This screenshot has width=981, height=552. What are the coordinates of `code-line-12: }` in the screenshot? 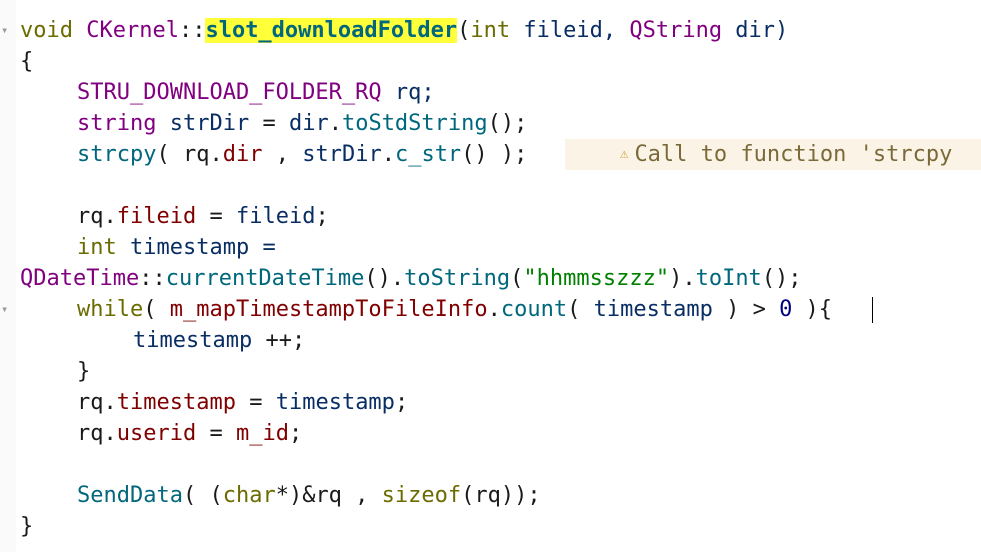 It's located at (83, 371).